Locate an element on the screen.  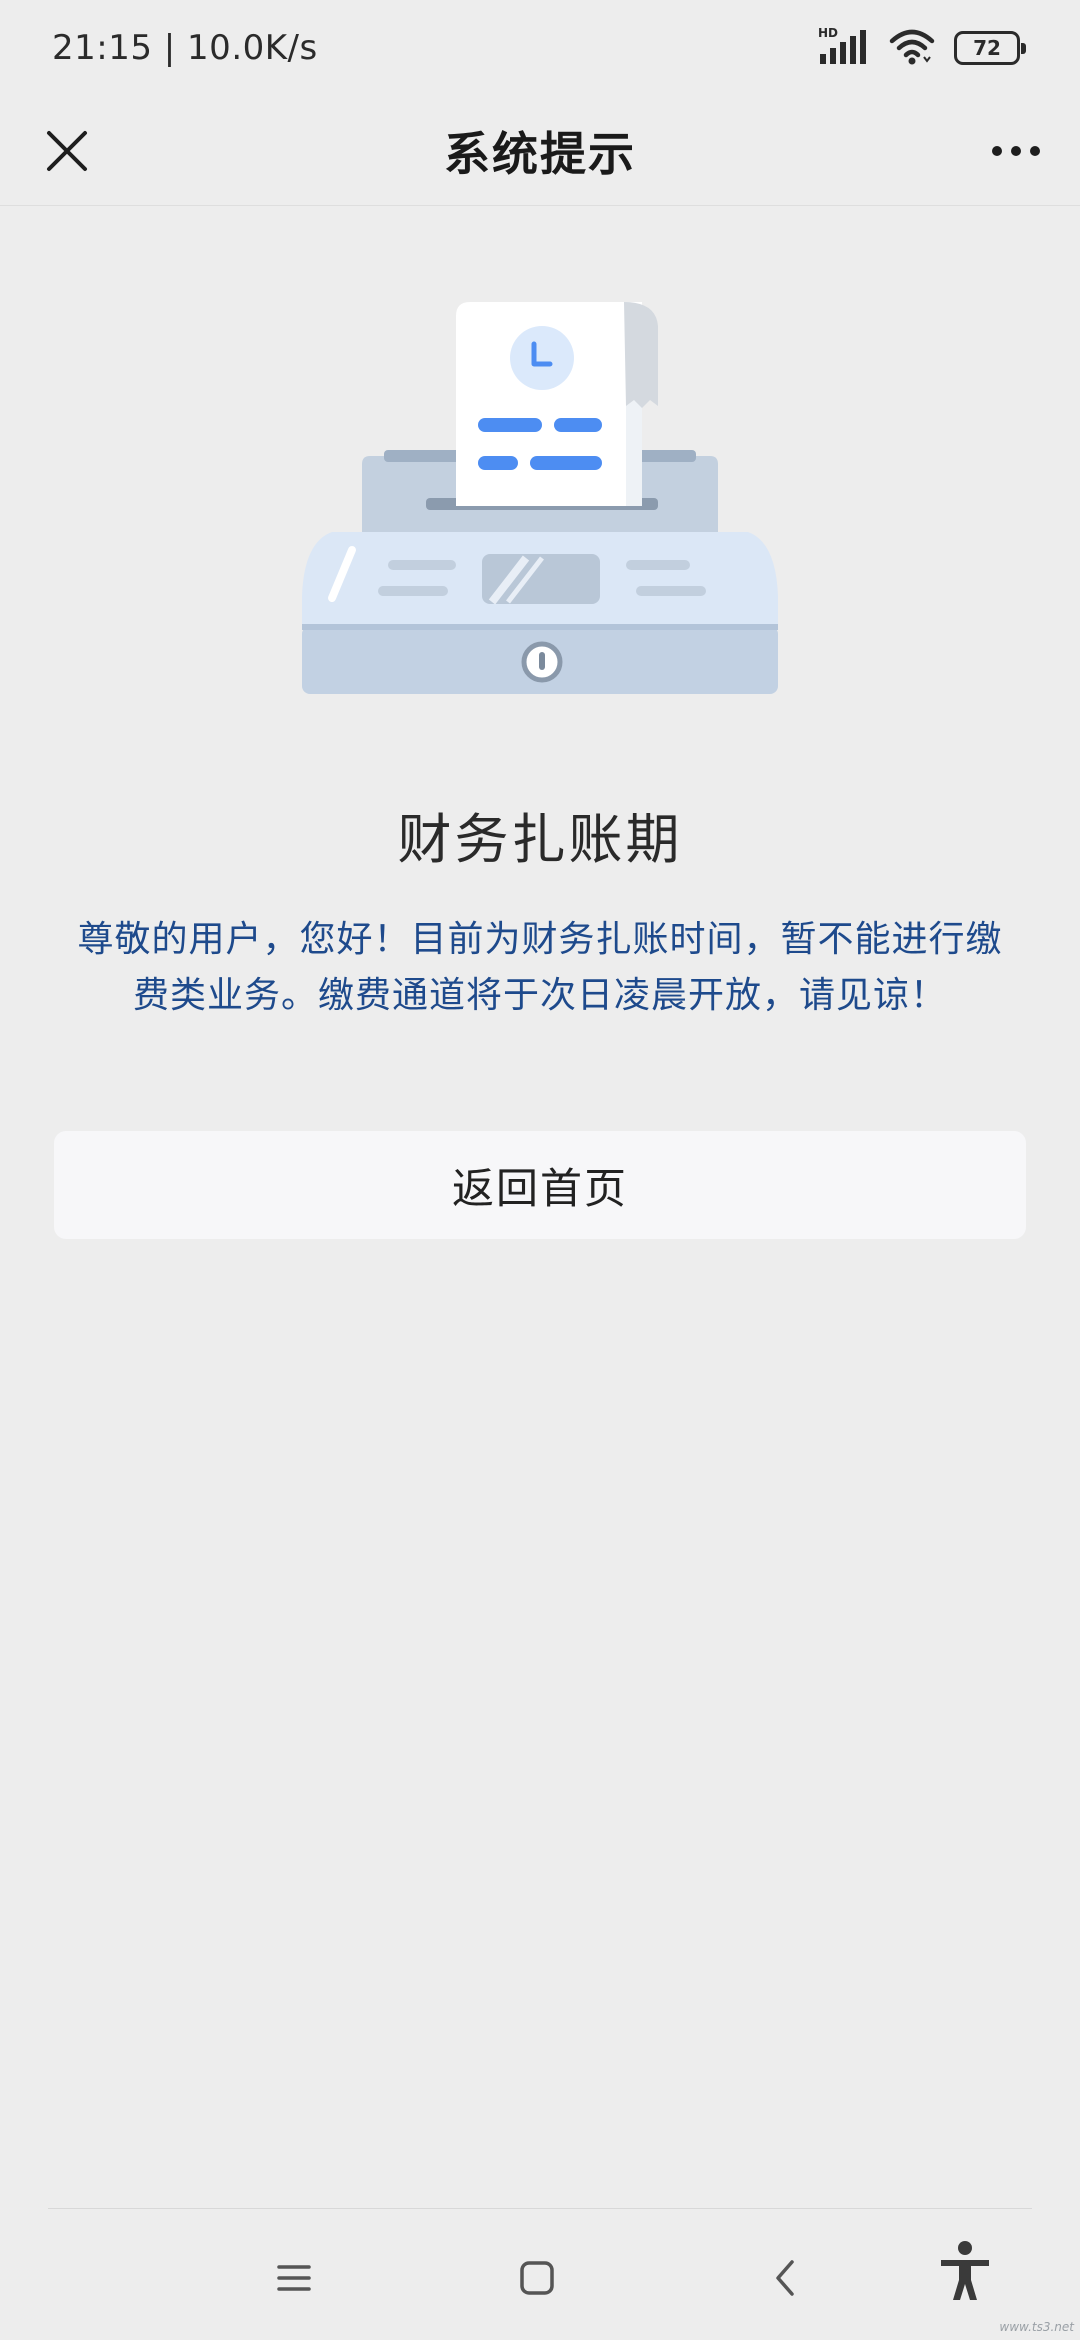
battery-level: 72 is located at coordinates (987, 48).